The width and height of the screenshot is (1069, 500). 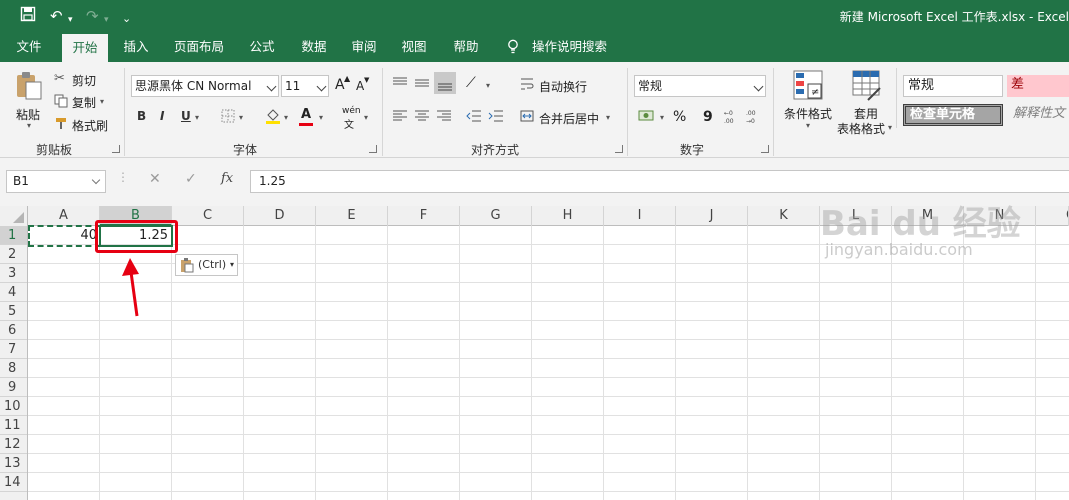 I want to click on name-box: B1, so click(x=56, y=181).